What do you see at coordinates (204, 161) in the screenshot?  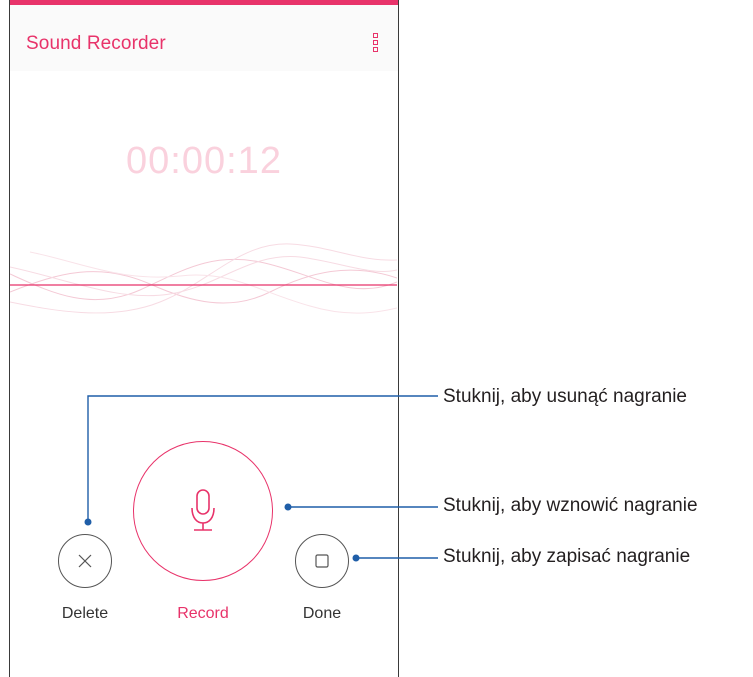 I see `recording-timer: 00:00:12` at bounding box center [204, 161].